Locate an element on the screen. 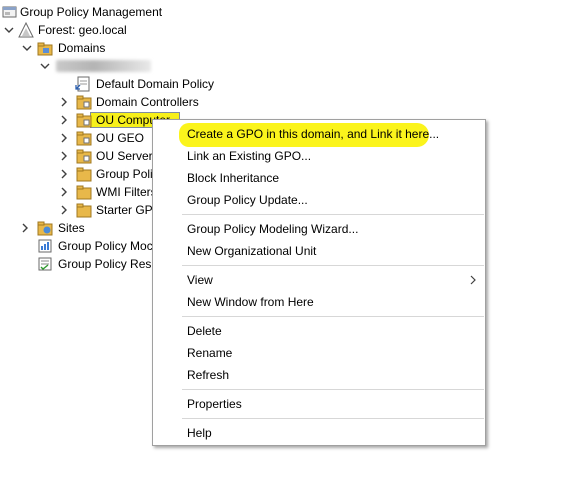 The image size is (566, 477). tree-item-forest: Forest: geo.local is located at coordinates (100, 30).